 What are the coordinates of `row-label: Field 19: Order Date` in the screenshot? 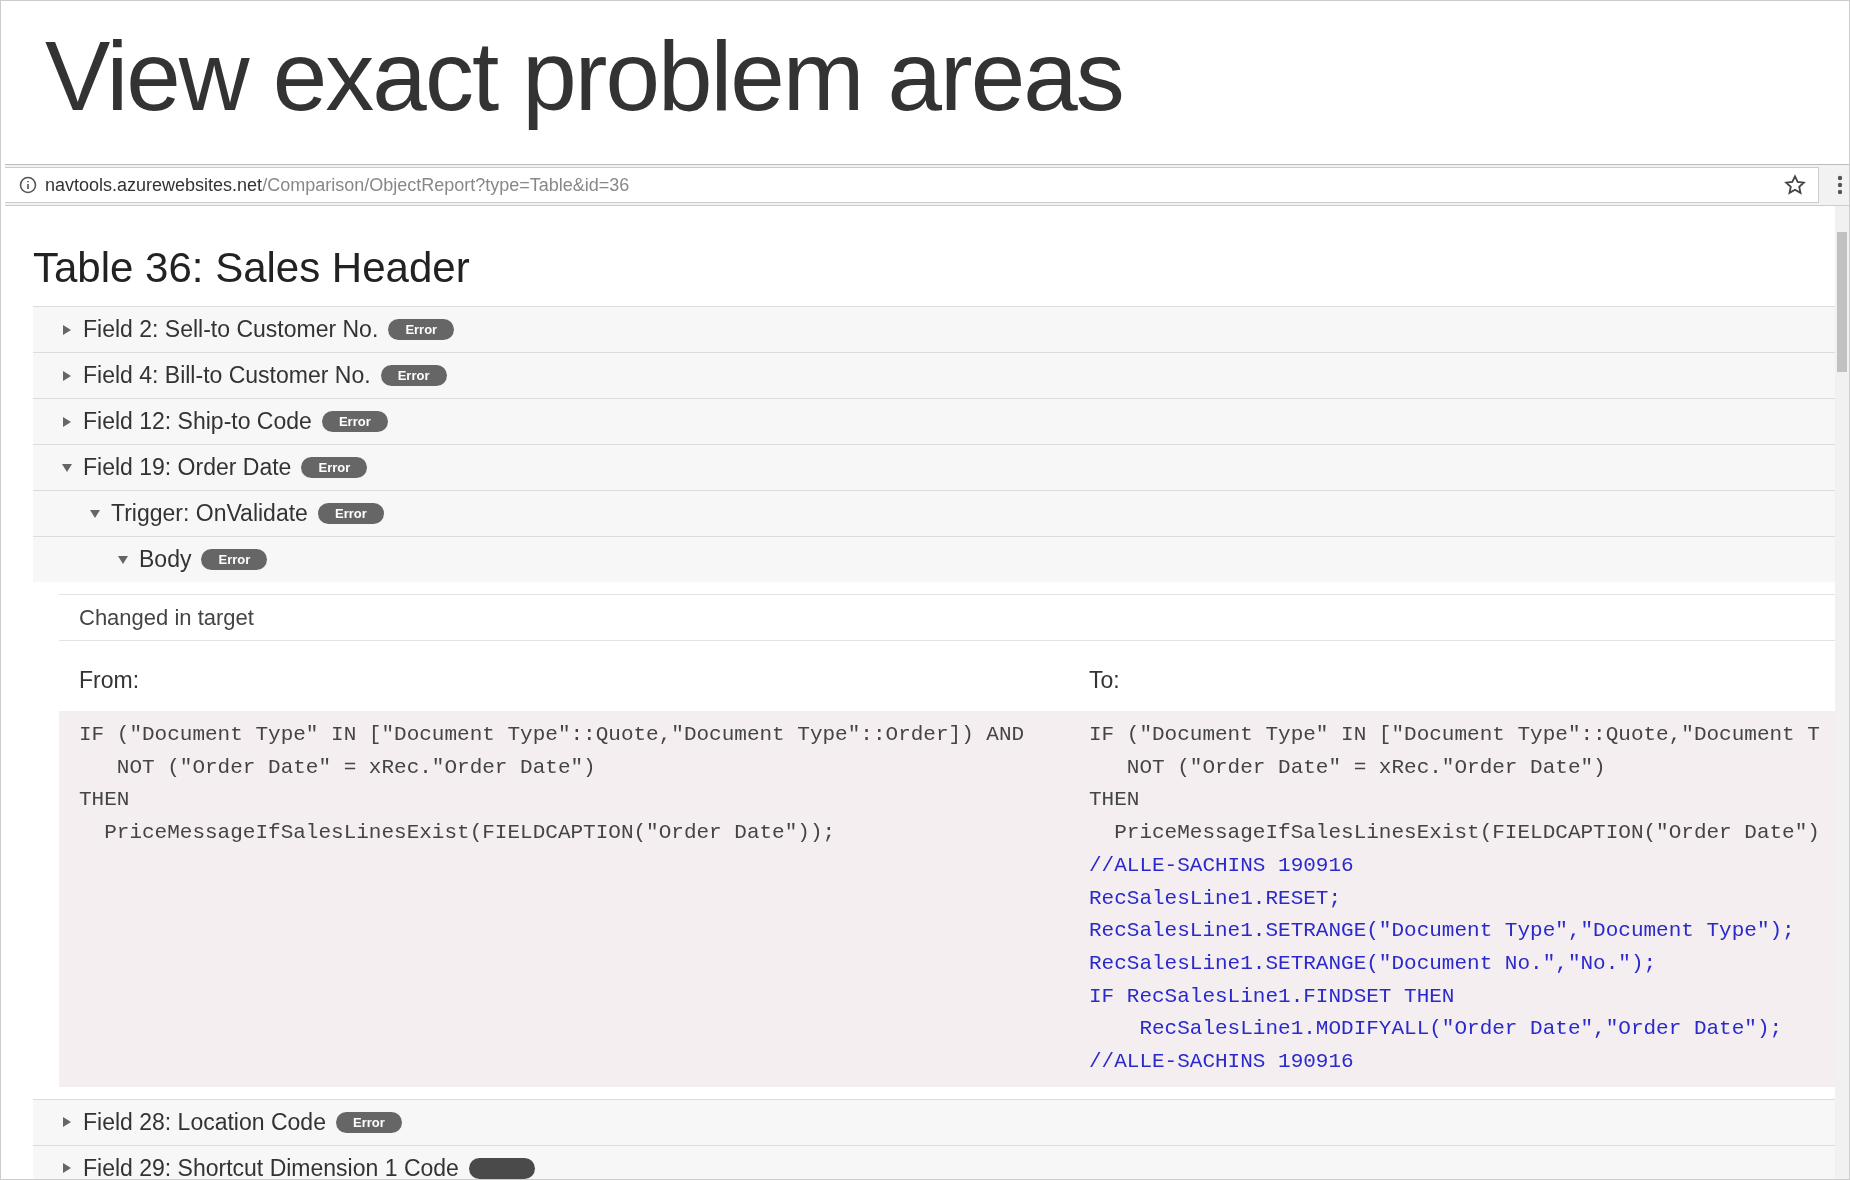 It's located at (187, 467).